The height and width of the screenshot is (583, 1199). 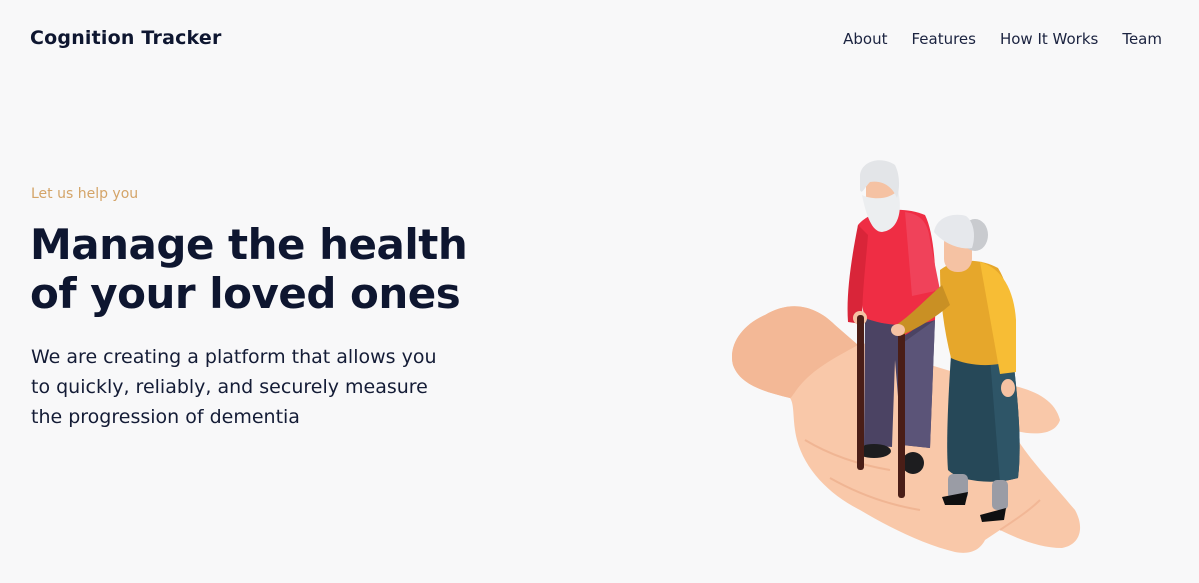 I want to click on nav-link-team: Team, so click(x=1142, y=39).